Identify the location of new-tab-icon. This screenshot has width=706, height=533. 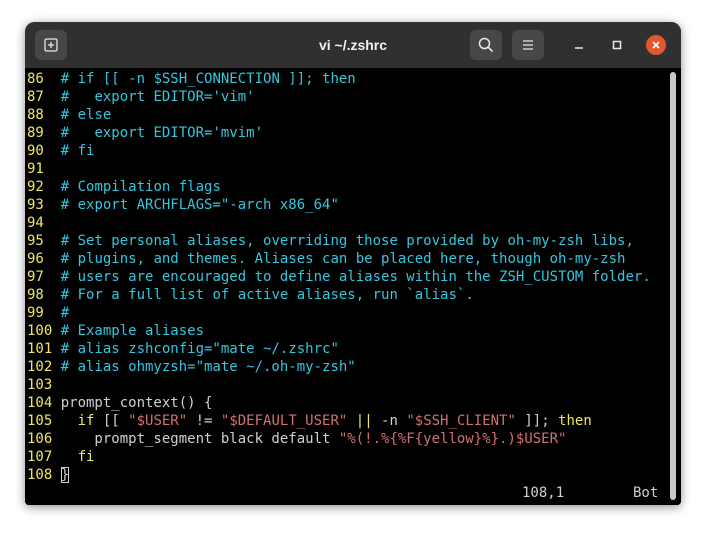
(51, 45).